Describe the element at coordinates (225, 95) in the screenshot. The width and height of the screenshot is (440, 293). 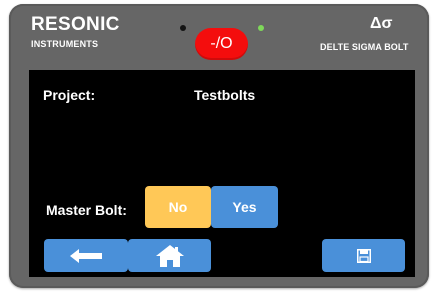
I see `project-value: Testbolts` at that location.